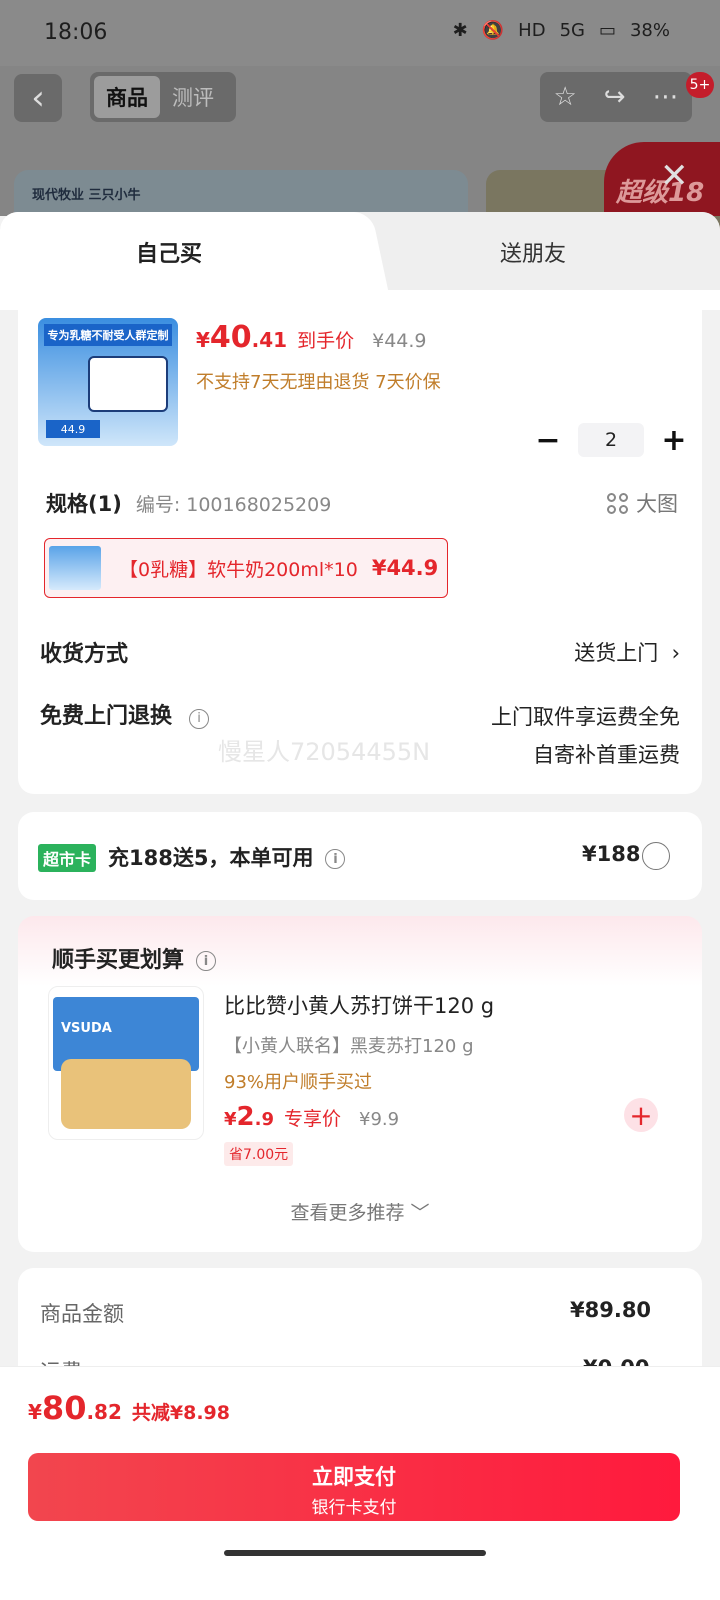  I want to click on battery-icon: ▭, so click(607, 30).